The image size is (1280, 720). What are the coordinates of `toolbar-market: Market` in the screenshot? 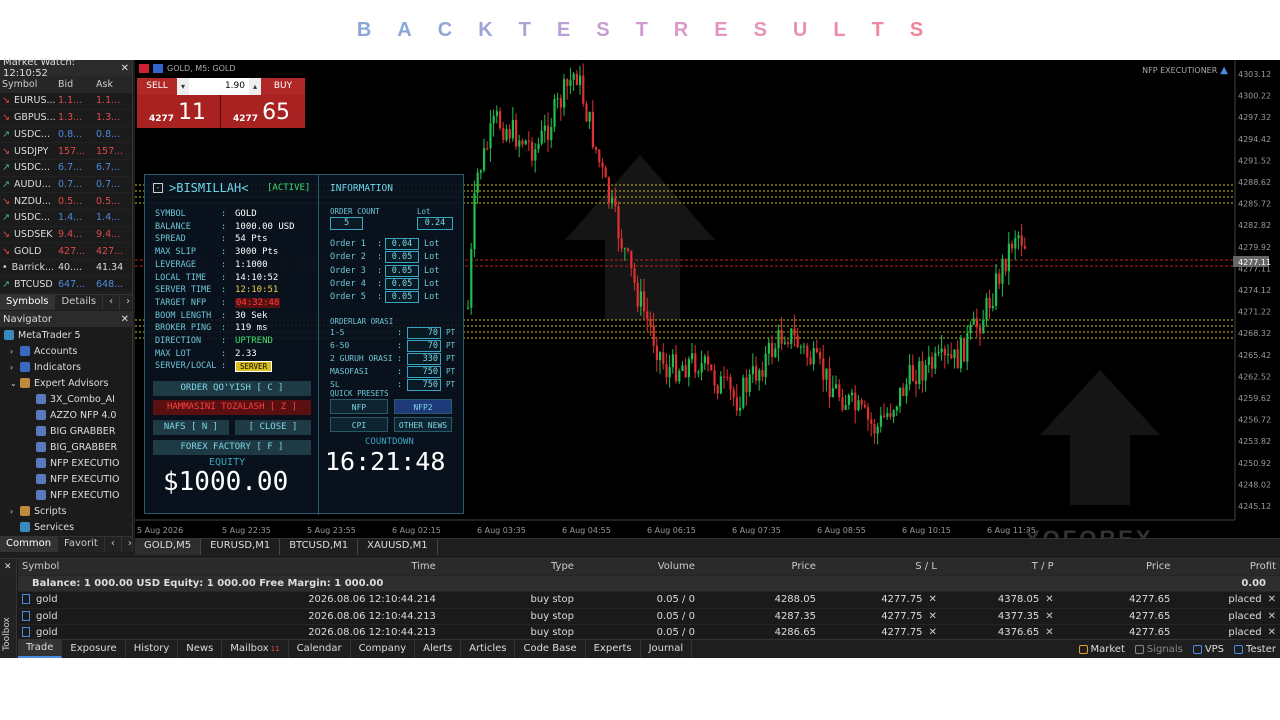 It's located at (1101, 649).